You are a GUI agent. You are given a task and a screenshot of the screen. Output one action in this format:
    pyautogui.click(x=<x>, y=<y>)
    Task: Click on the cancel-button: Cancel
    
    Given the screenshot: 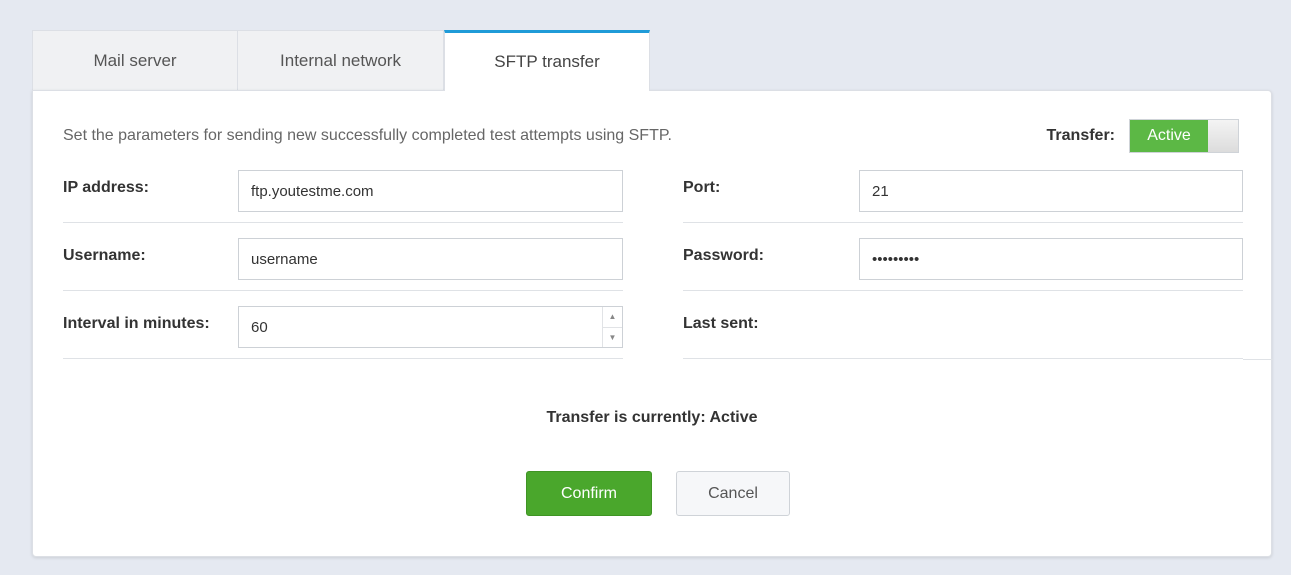 What is the action you would take?
    pyautogui.click(x=733, y=493)
    